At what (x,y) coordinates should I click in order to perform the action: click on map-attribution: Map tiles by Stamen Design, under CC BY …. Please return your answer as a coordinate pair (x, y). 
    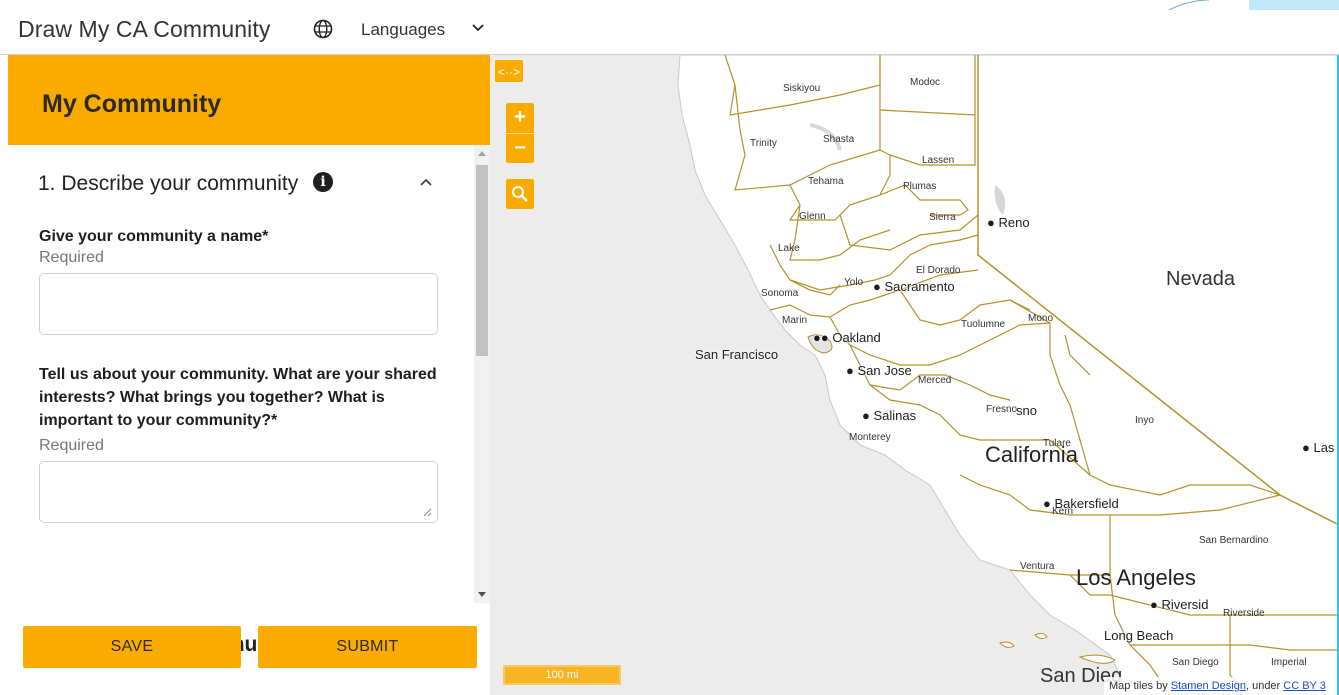
    Looking at the image, I should click on (1221, 686).